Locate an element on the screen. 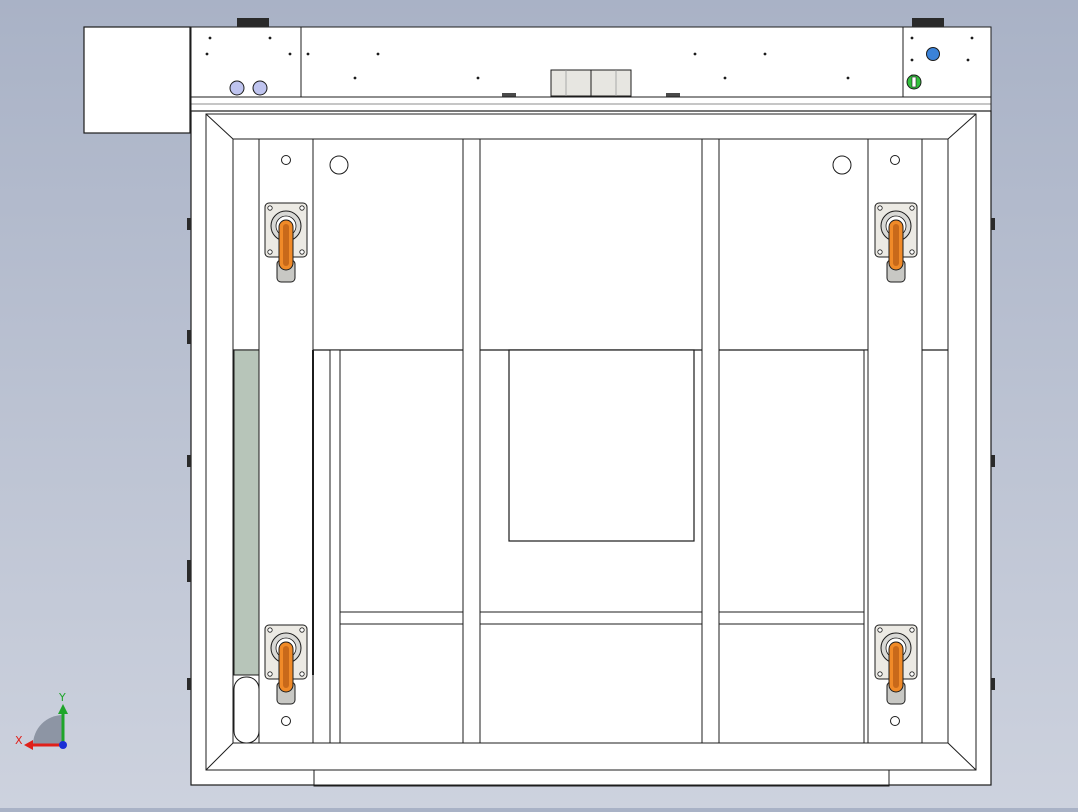  z-axis-dot is located at coordinates (63, 745).